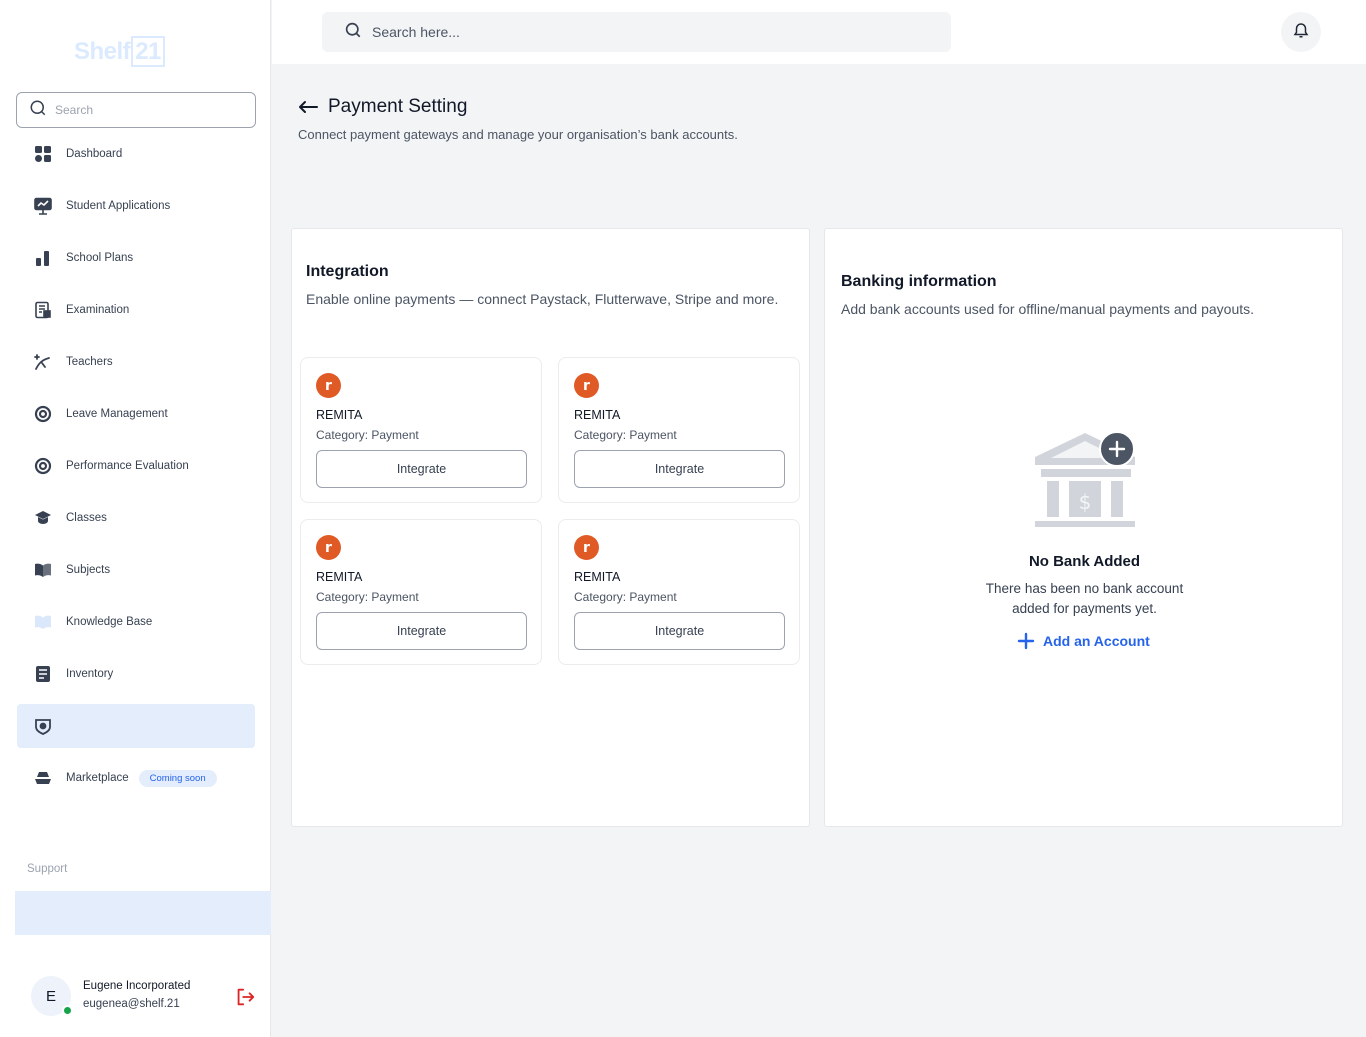 This screenshot has width=1366, height=1037. Describe the element at coordinates (146, 997) in the screenshot. I see `user-profile: E Eugene Incorporated eugenea@shelf.21` at that location.